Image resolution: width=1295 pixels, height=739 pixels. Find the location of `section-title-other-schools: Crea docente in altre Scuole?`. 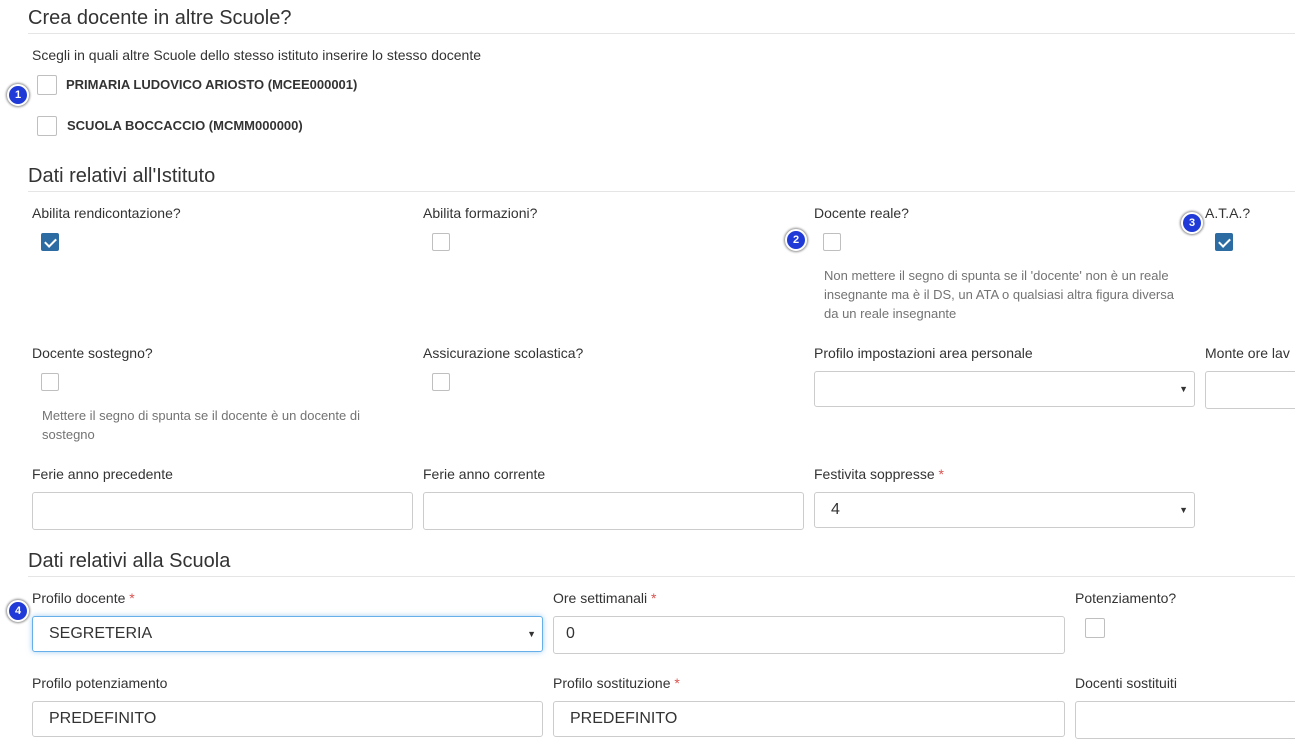

section-title-other-schools: Crea docente in altre Scuole? is located at coordinates (160, 18).